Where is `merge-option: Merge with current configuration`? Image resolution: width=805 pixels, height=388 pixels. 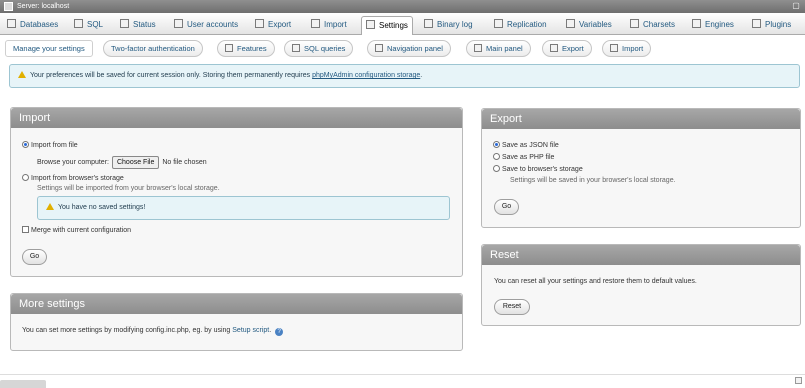 merge-option: Merge with current configuration is located at coordinates (76, 230).